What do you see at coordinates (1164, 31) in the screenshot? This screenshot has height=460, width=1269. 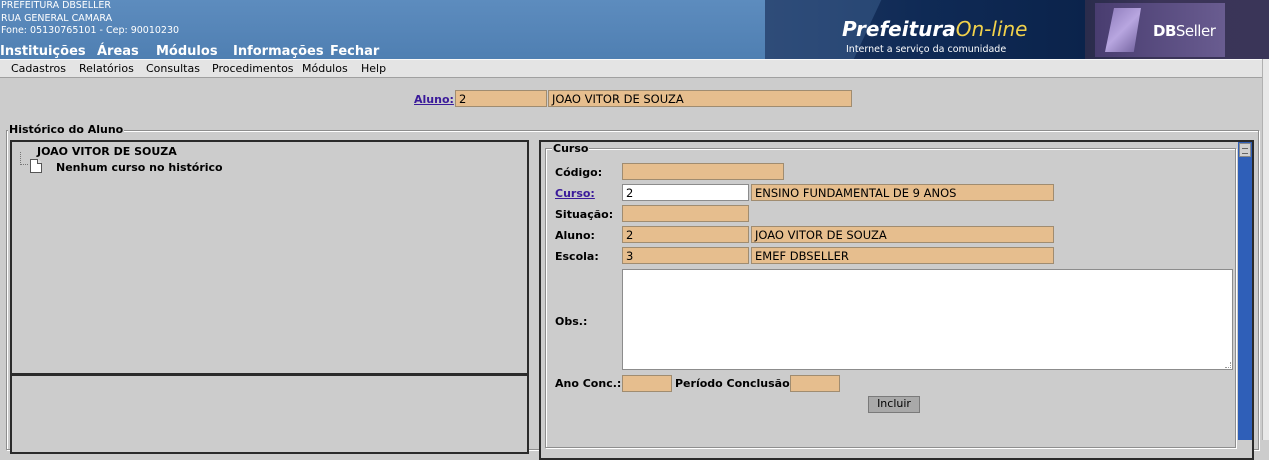 I see `dbseller-logo-bold: DB` at bounding box center [1164, 31].